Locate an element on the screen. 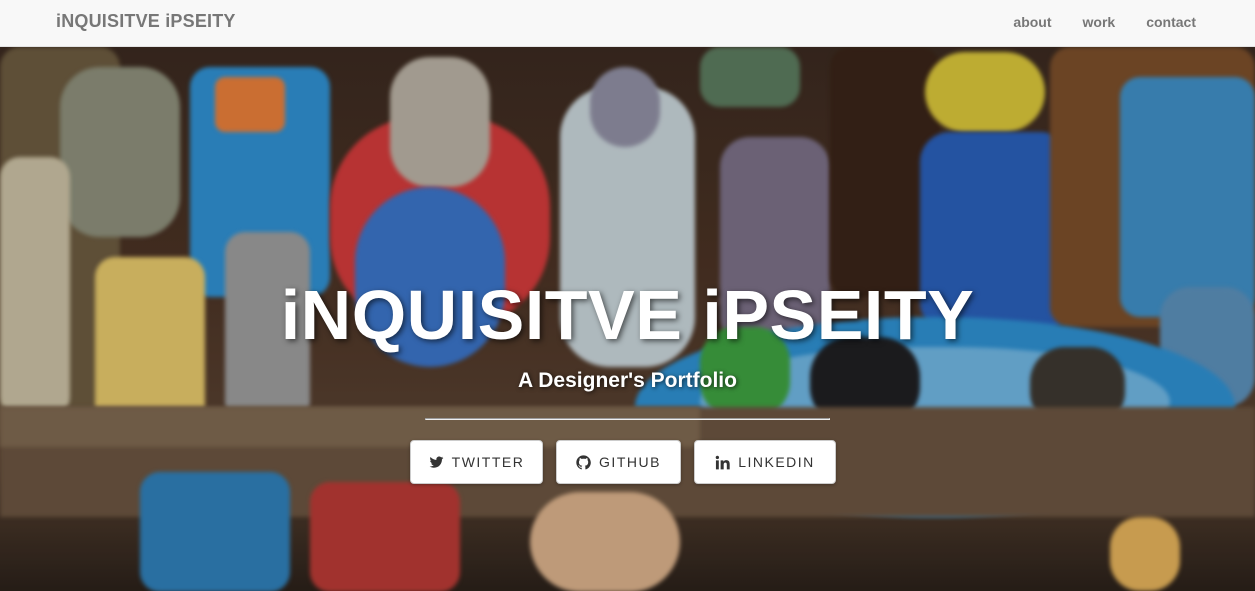 This screenshot has height=591, width=1255. github-icon is located at coordinates (583, 461).